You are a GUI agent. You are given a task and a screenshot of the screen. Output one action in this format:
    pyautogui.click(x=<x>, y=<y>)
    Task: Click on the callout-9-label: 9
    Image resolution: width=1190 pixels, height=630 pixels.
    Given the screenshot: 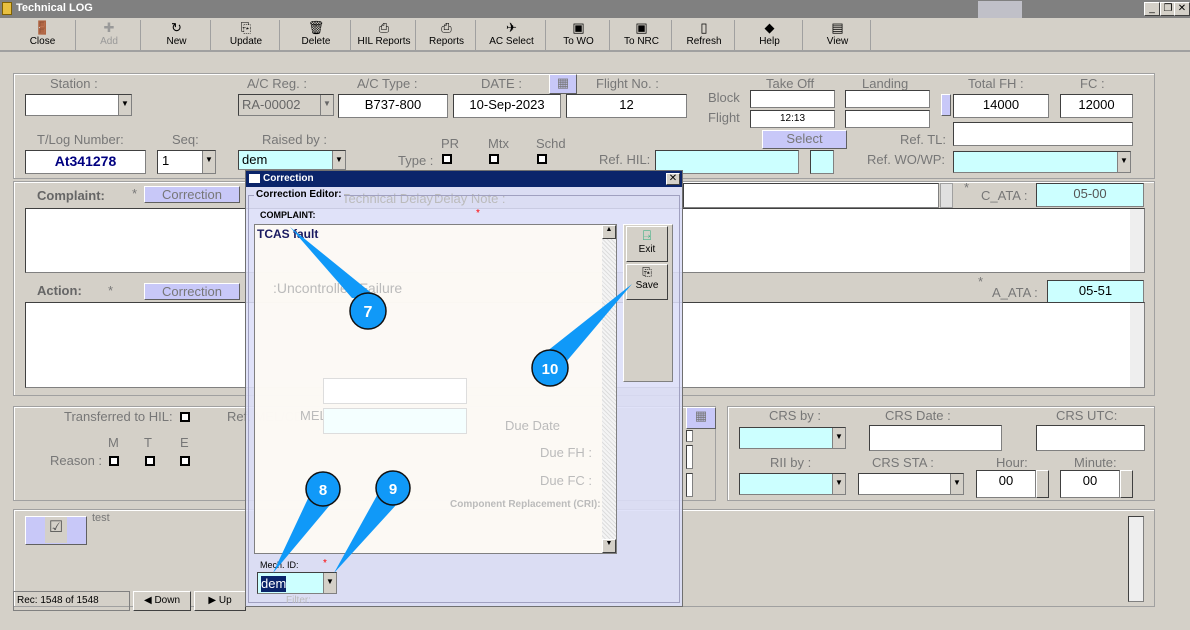 What is the action you would take?
    pyautogui.click(x=393, y=489)
    